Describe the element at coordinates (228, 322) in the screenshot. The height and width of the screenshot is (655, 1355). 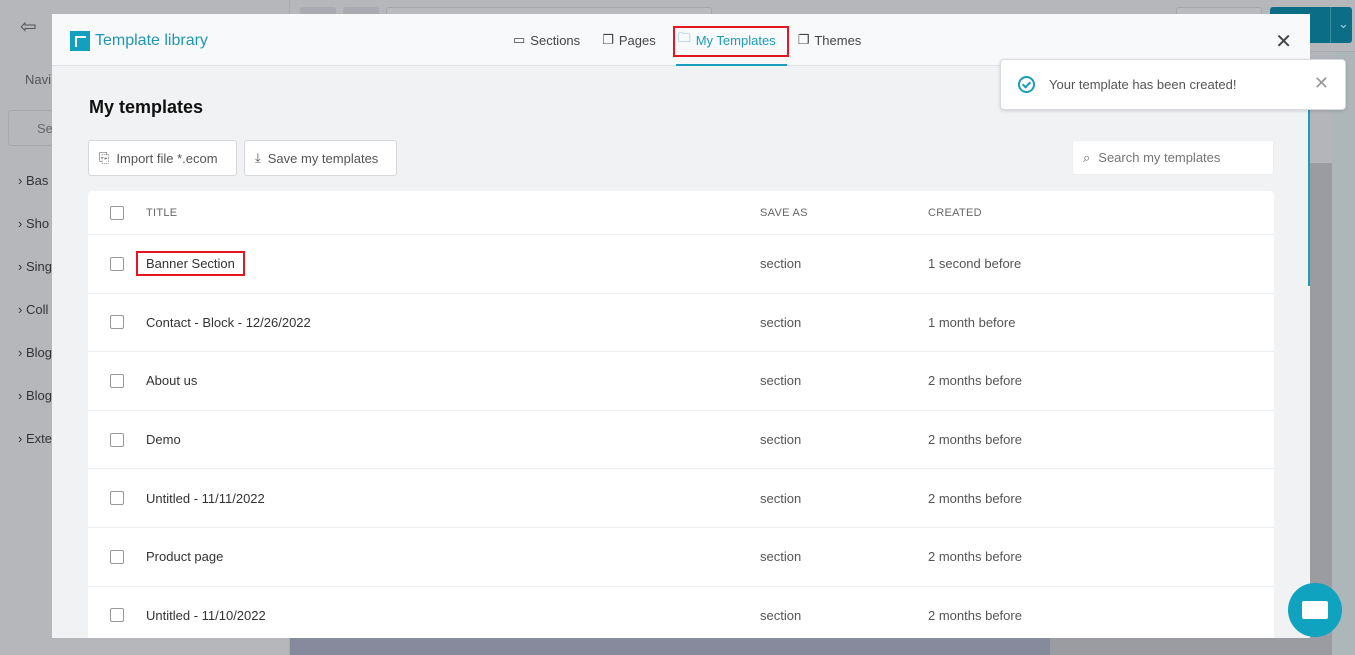
I see `title-cell: Contact - Block - 12/26/2022` at that location.